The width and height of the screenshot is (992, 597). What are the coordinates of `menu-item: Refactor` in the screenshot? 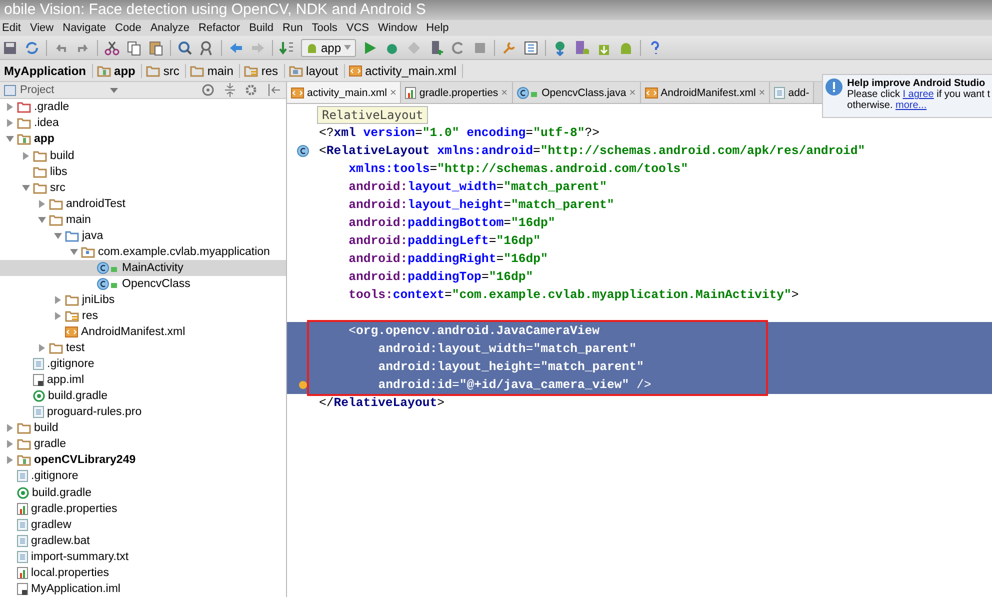 It's located at (219, 28).